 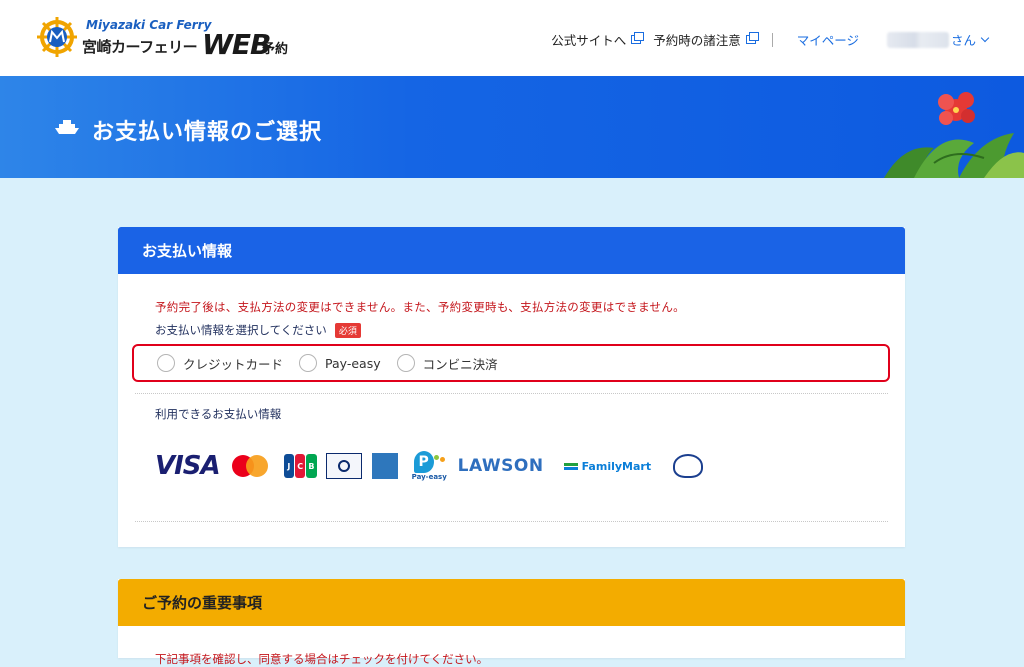 What do you see at coordinates (954, 135) in the screenshot?
I see `hibiscus-decoration-icon` at bounding box center [954, 135].